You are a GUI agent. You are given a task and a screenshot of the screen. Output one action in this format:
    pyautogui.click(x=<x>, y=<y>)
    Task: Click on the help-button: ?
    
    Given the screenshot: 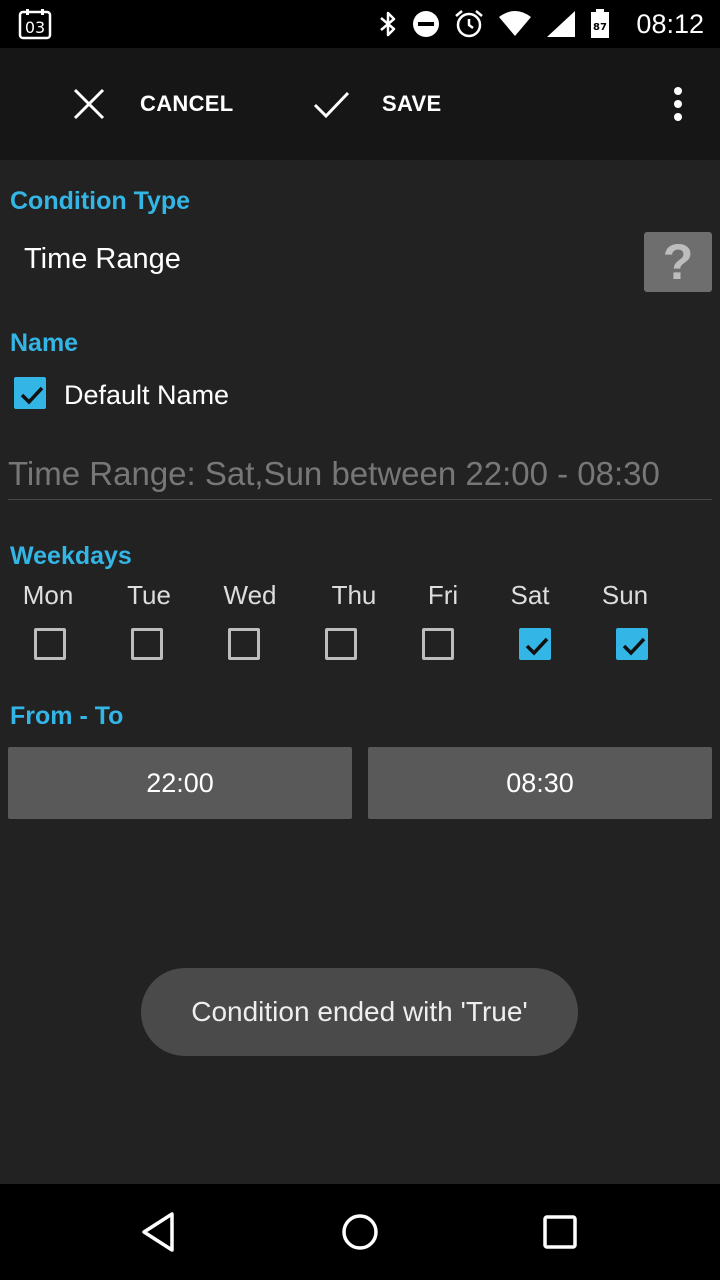 What is the action you would take?
    pyautogui.click(x=678, y=262)
    